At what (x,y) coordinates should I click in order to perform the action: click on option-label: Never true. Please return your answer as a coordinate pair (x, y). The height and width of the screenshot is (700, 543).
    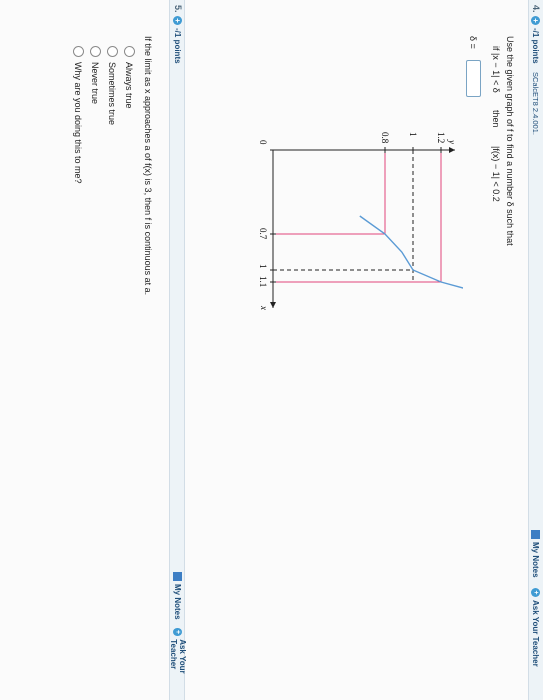
    Looking at the image, I should click on (95, 83).